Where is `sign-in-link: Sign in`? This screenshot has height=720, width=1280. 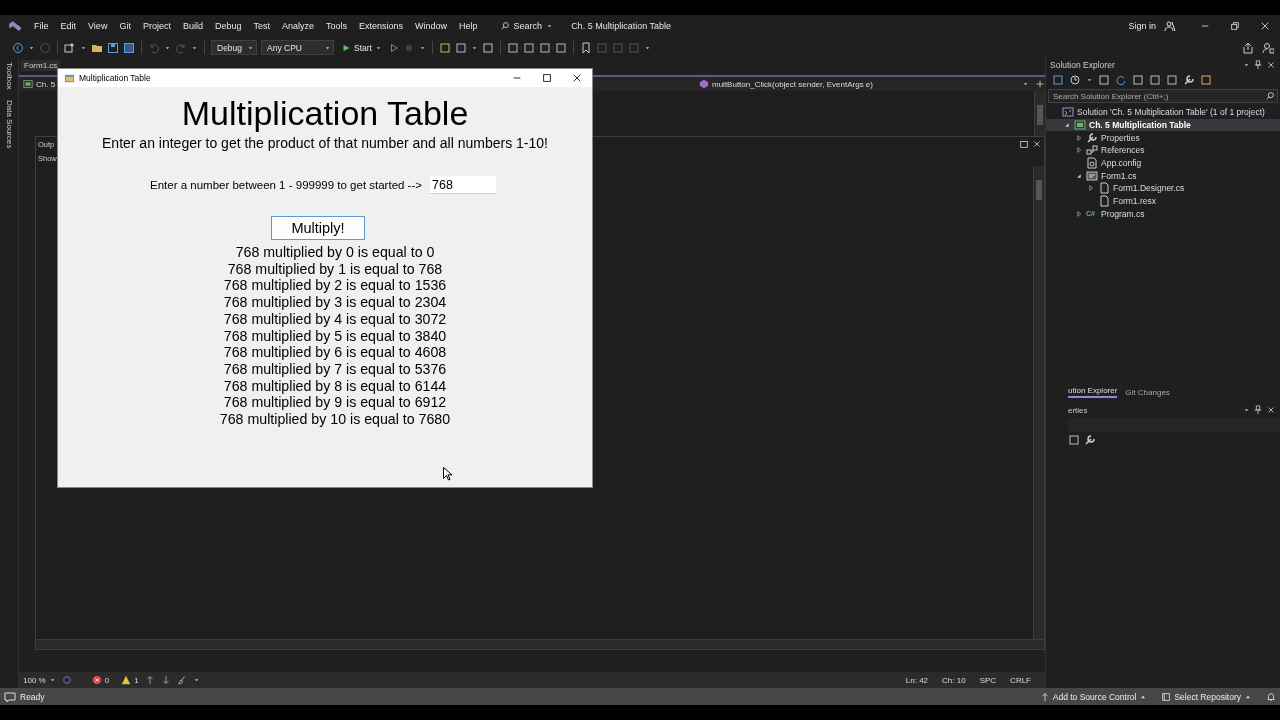
sign-in-link: Sign in is located at coordinates (1142, 26).